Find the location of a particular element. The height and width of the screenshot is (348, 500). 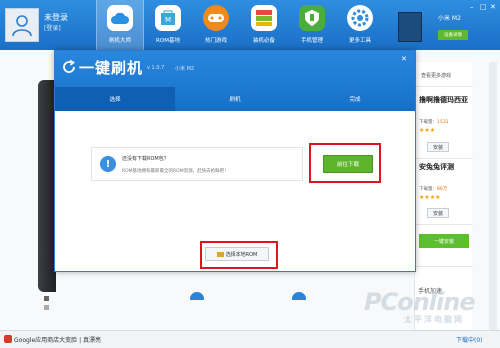

step-done: 完成 is located at coordinates (355, 100).